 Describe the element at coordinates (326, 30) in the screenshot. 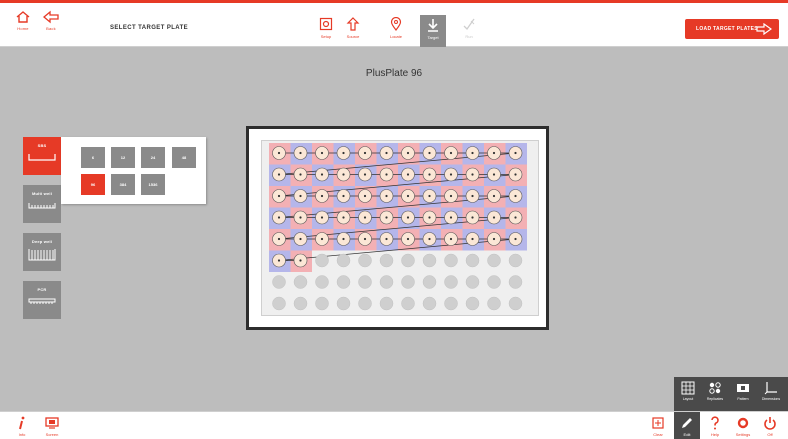

I see `workflow-step-setup: Setup` at that location.